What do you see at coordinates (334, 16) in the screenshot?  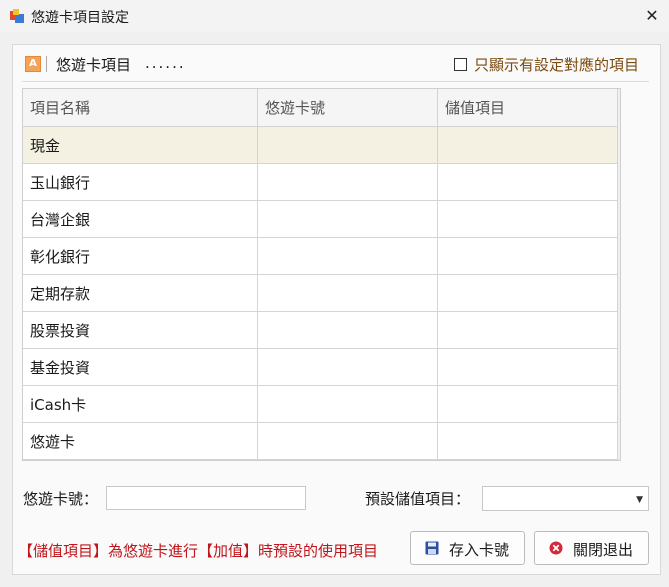 I see `title-bar: 悠遊卡項目設定 ✕` at bounding box center [334, 16].